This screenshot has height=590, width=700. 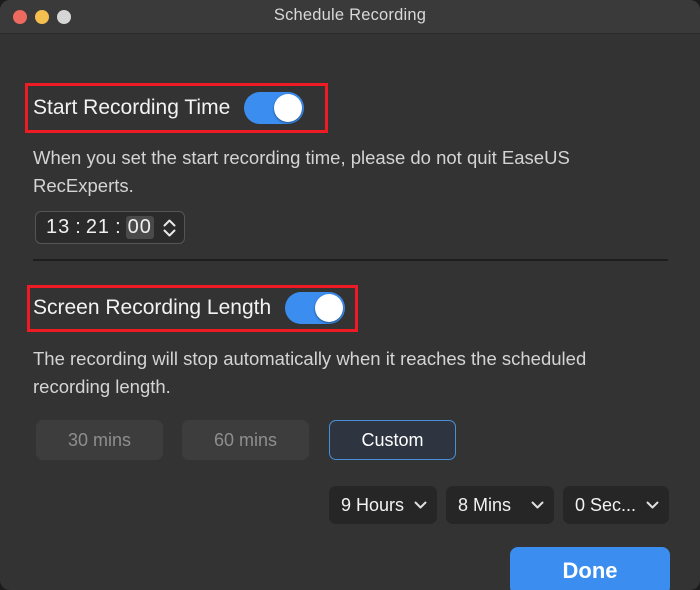 I want to click on preset-label: 60 mins, so click(x=245, y=439).